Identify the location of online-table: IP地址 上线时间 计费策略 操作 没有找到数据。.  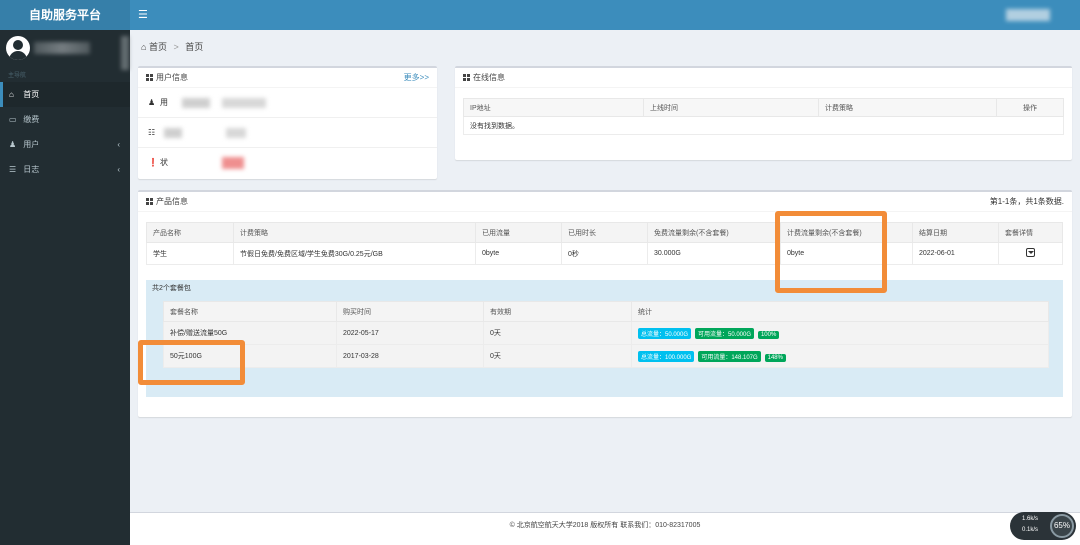
(763, 116).